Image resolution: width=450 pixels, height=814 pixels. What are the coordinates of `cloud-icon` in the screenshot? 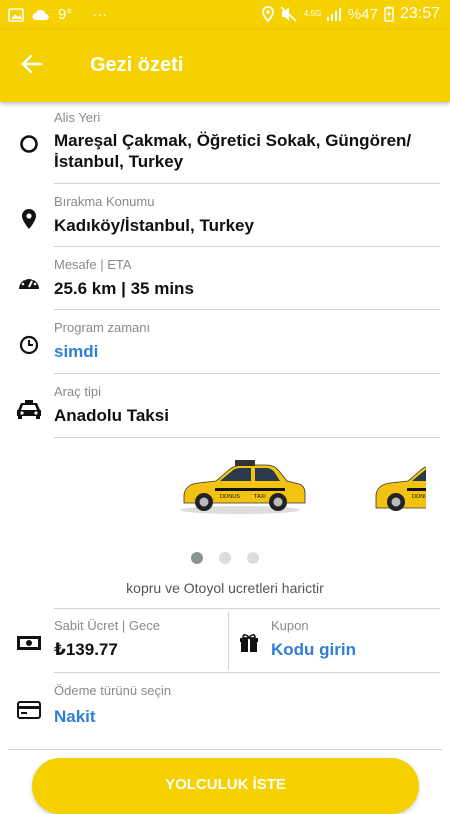 It's located at (41, 15).